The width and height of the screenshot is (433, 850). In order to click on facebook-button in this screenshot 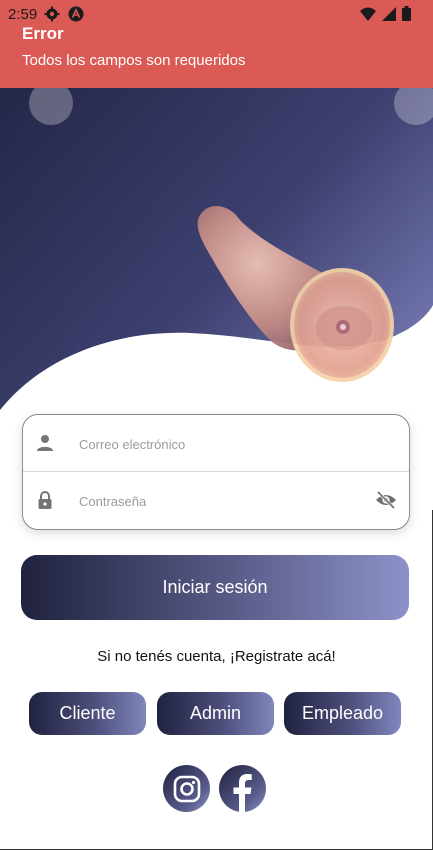, I will do `click(242, 788)`.